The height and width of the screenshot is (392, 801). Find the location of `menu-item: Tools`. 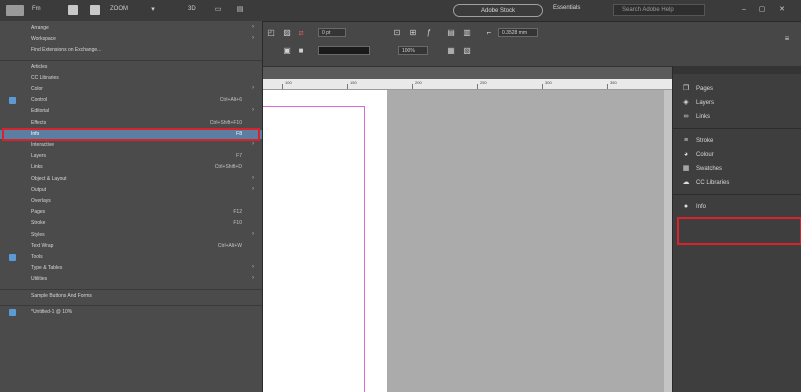

menu-item: Tools is located at coordinates (131, 257).